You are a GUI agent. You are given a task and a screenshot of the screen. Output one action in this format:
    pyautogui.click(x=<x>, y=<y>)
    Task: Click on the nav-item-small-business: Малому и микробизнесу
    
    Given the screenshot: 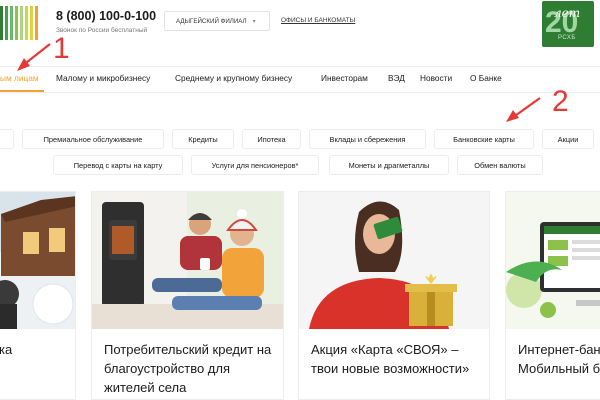 What is the action you would take?
    pyautogui.click(x=103, y=78)
    